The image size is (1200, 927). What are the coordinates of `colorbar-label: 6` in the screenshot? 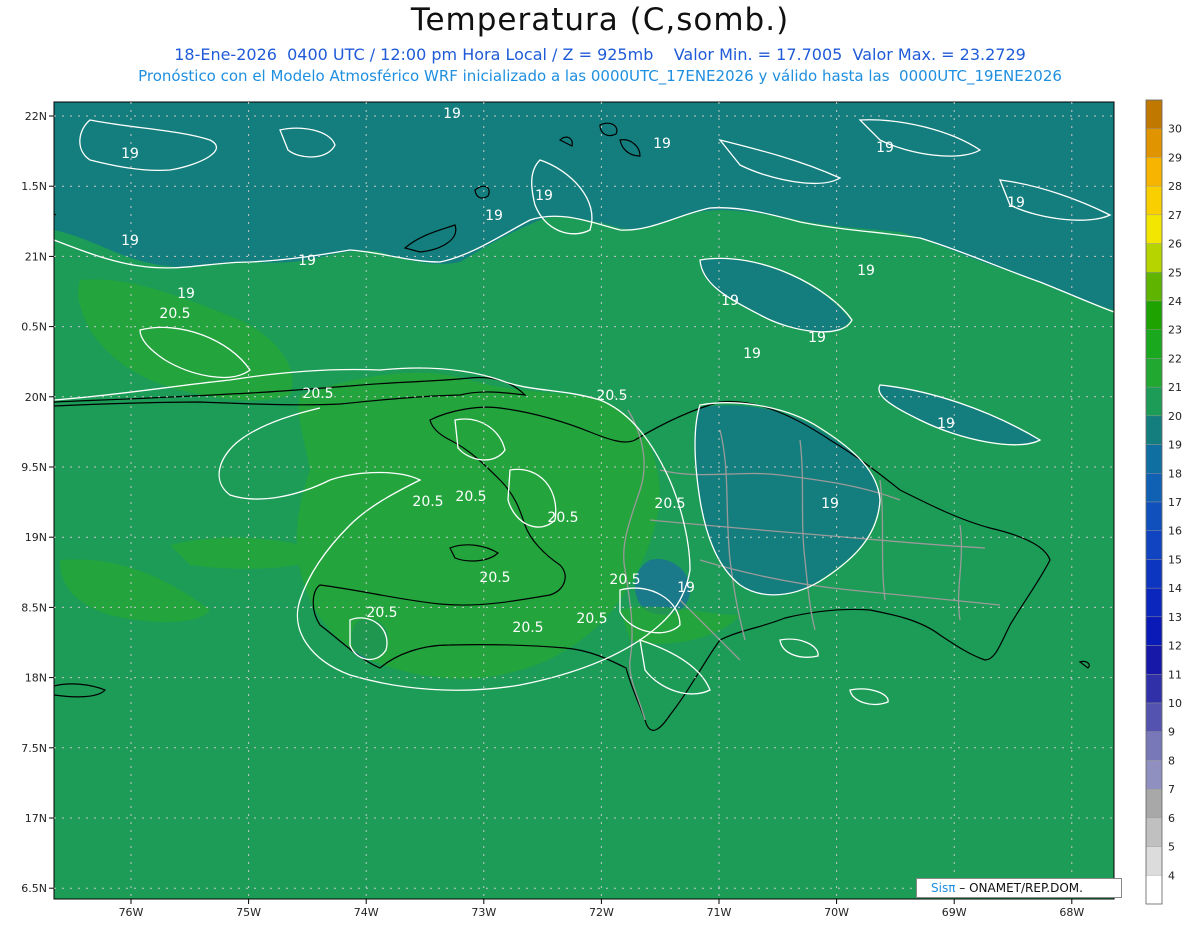 It's located at (1171, 818).